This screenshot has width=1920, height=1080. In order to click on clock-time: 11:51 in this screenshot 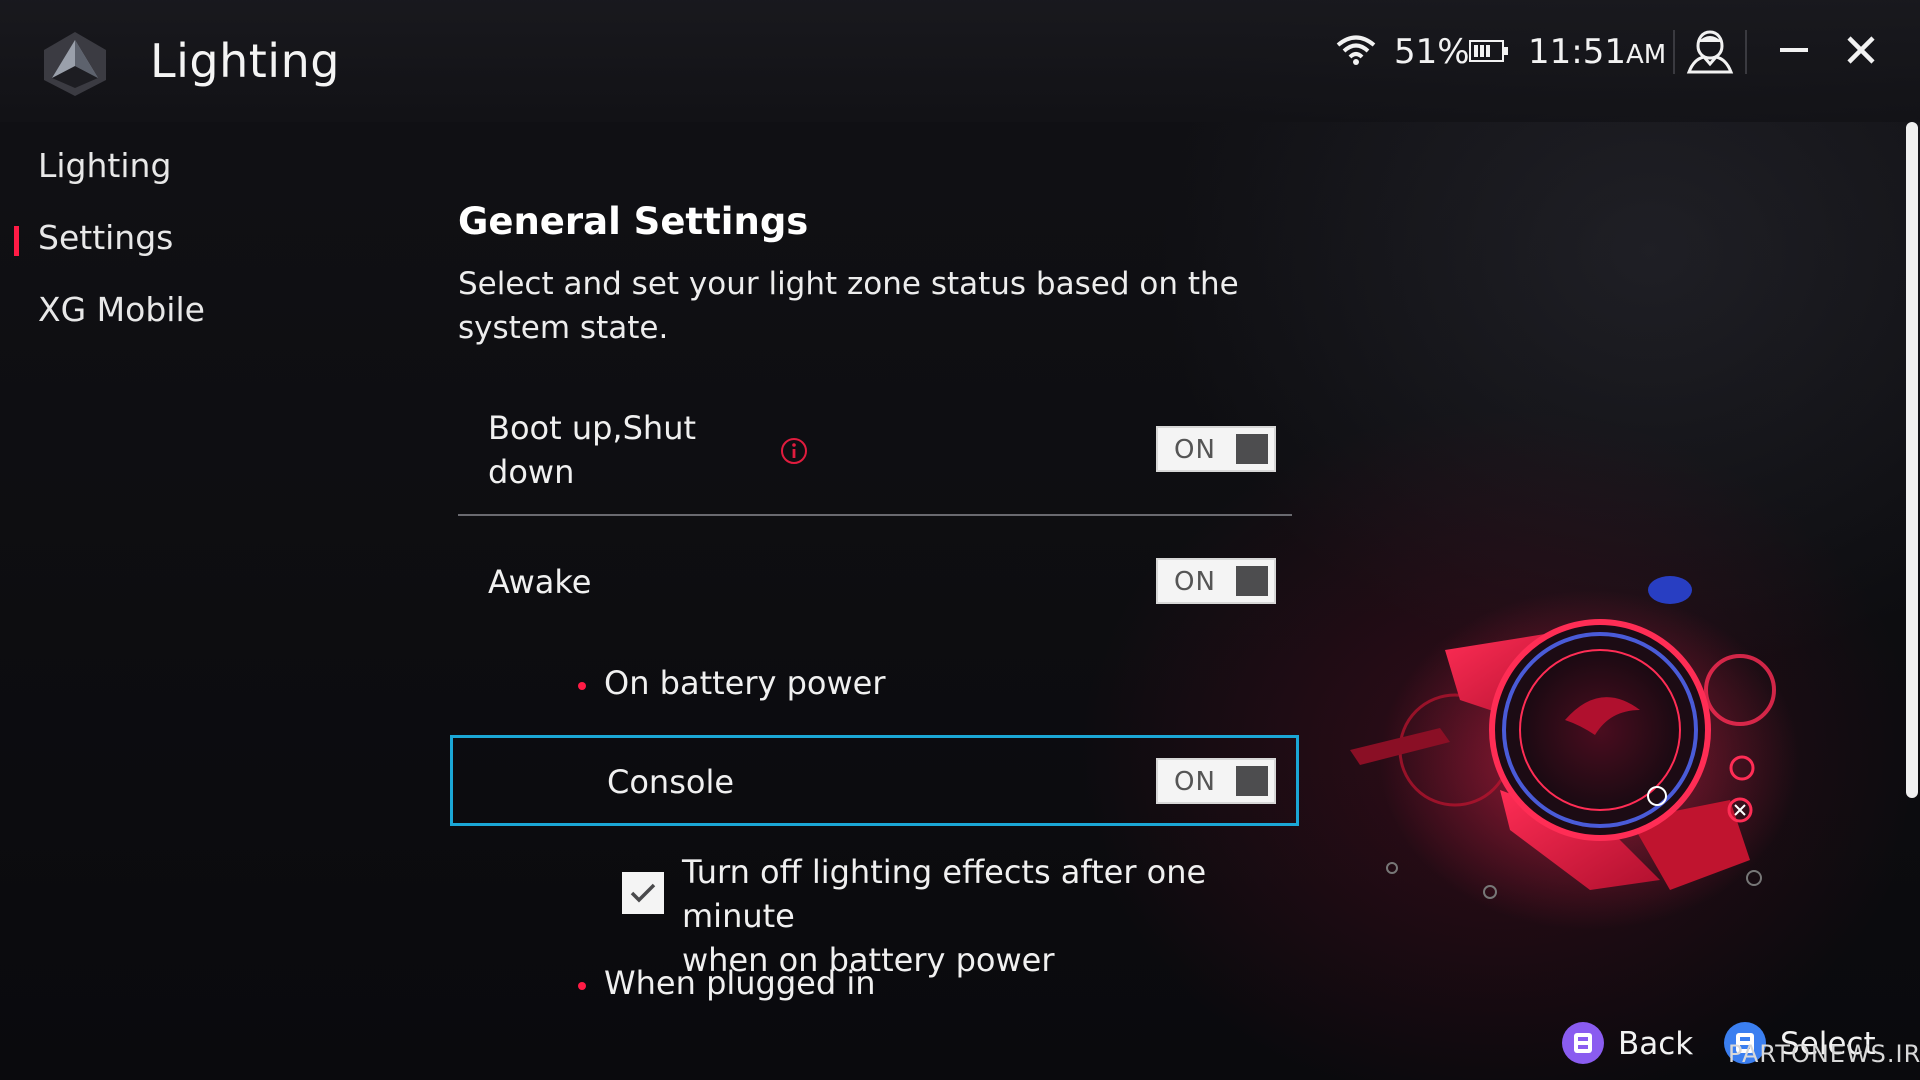, I will do `click(1577, 52)`.